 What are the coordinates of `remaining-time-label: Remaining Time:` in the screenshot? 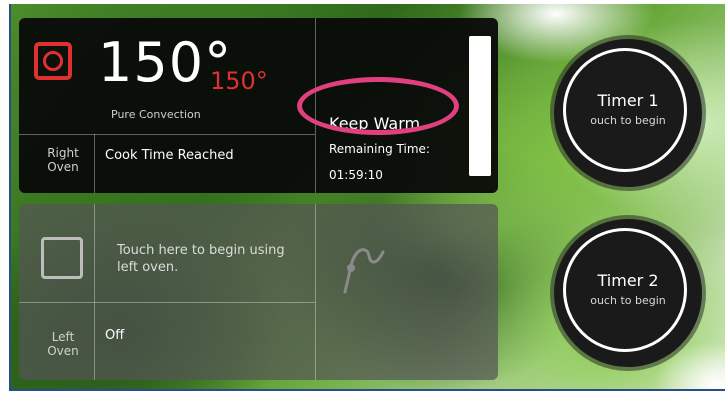 It's located at (379, 149).